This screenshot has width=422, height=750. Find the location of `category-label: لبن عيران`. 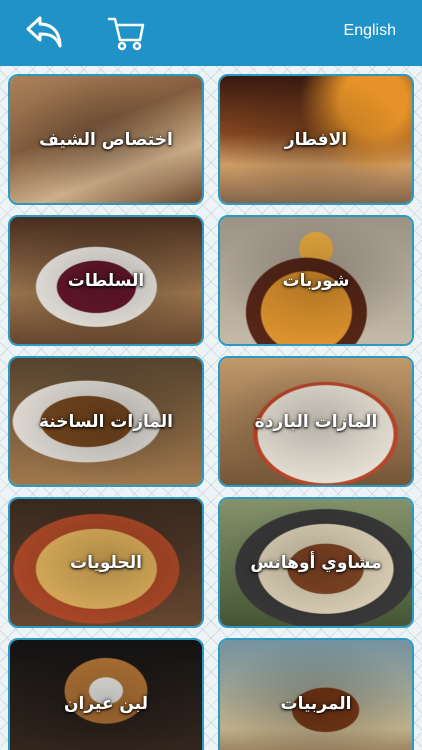

category-label: لبن عيران is located at coordinates (105, 703).